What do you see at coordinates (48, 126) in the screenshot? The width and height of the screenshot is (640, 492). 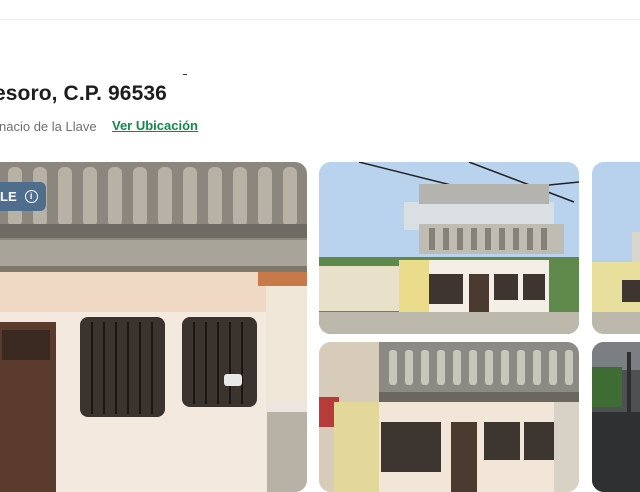 I see `listing-location: nacio de la Llave` at bounding box center [48, 126].